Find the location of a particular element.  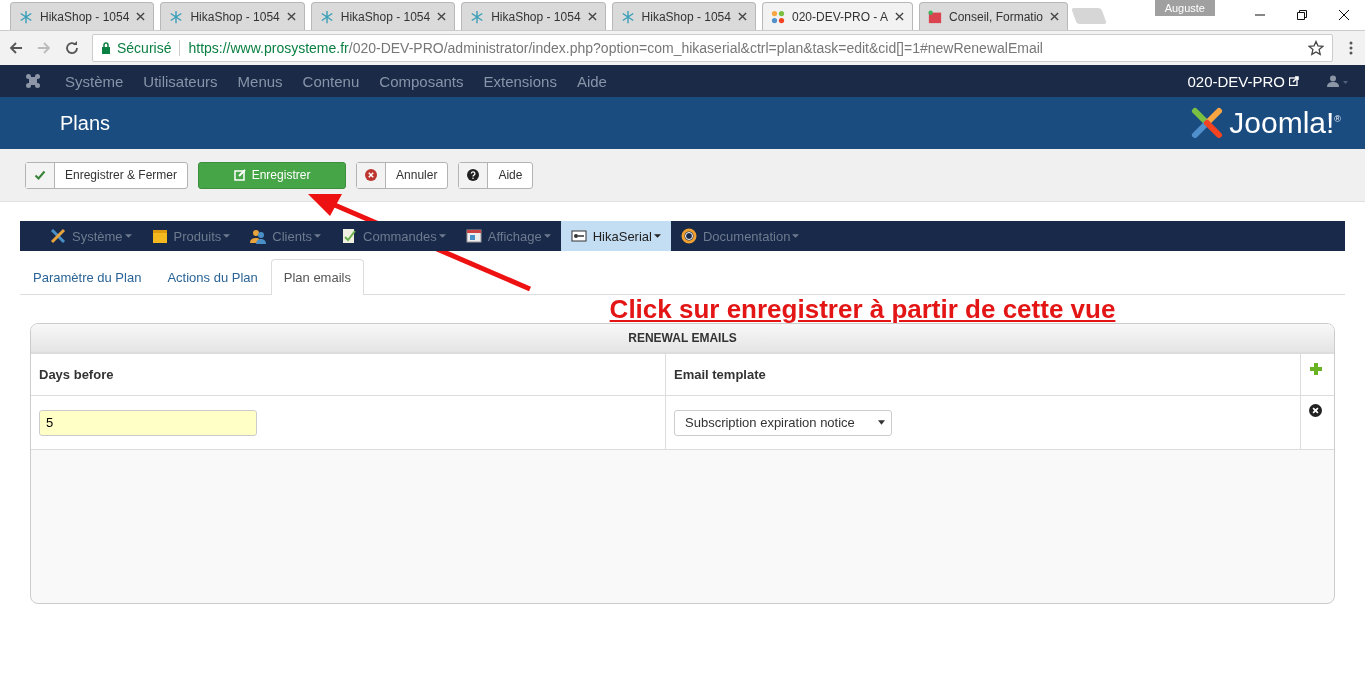

column-header: Email template is located at coordinates (983, 374).